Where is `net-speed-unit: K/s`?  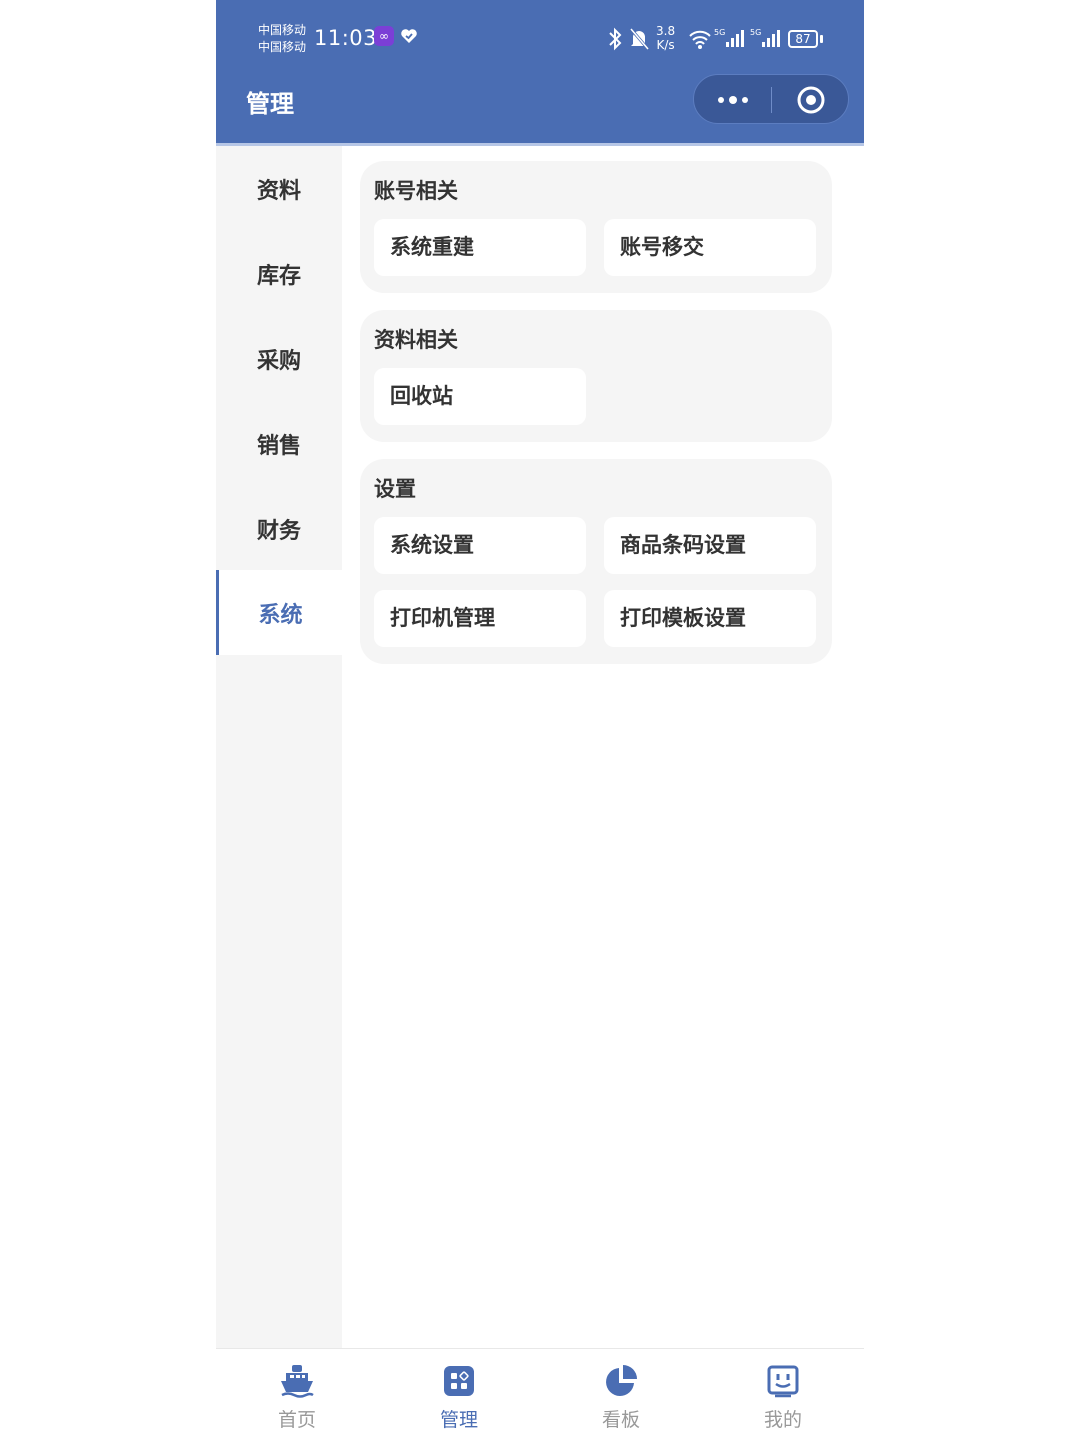
net-speed-unit: K/s is located at coordinates (665, 45).